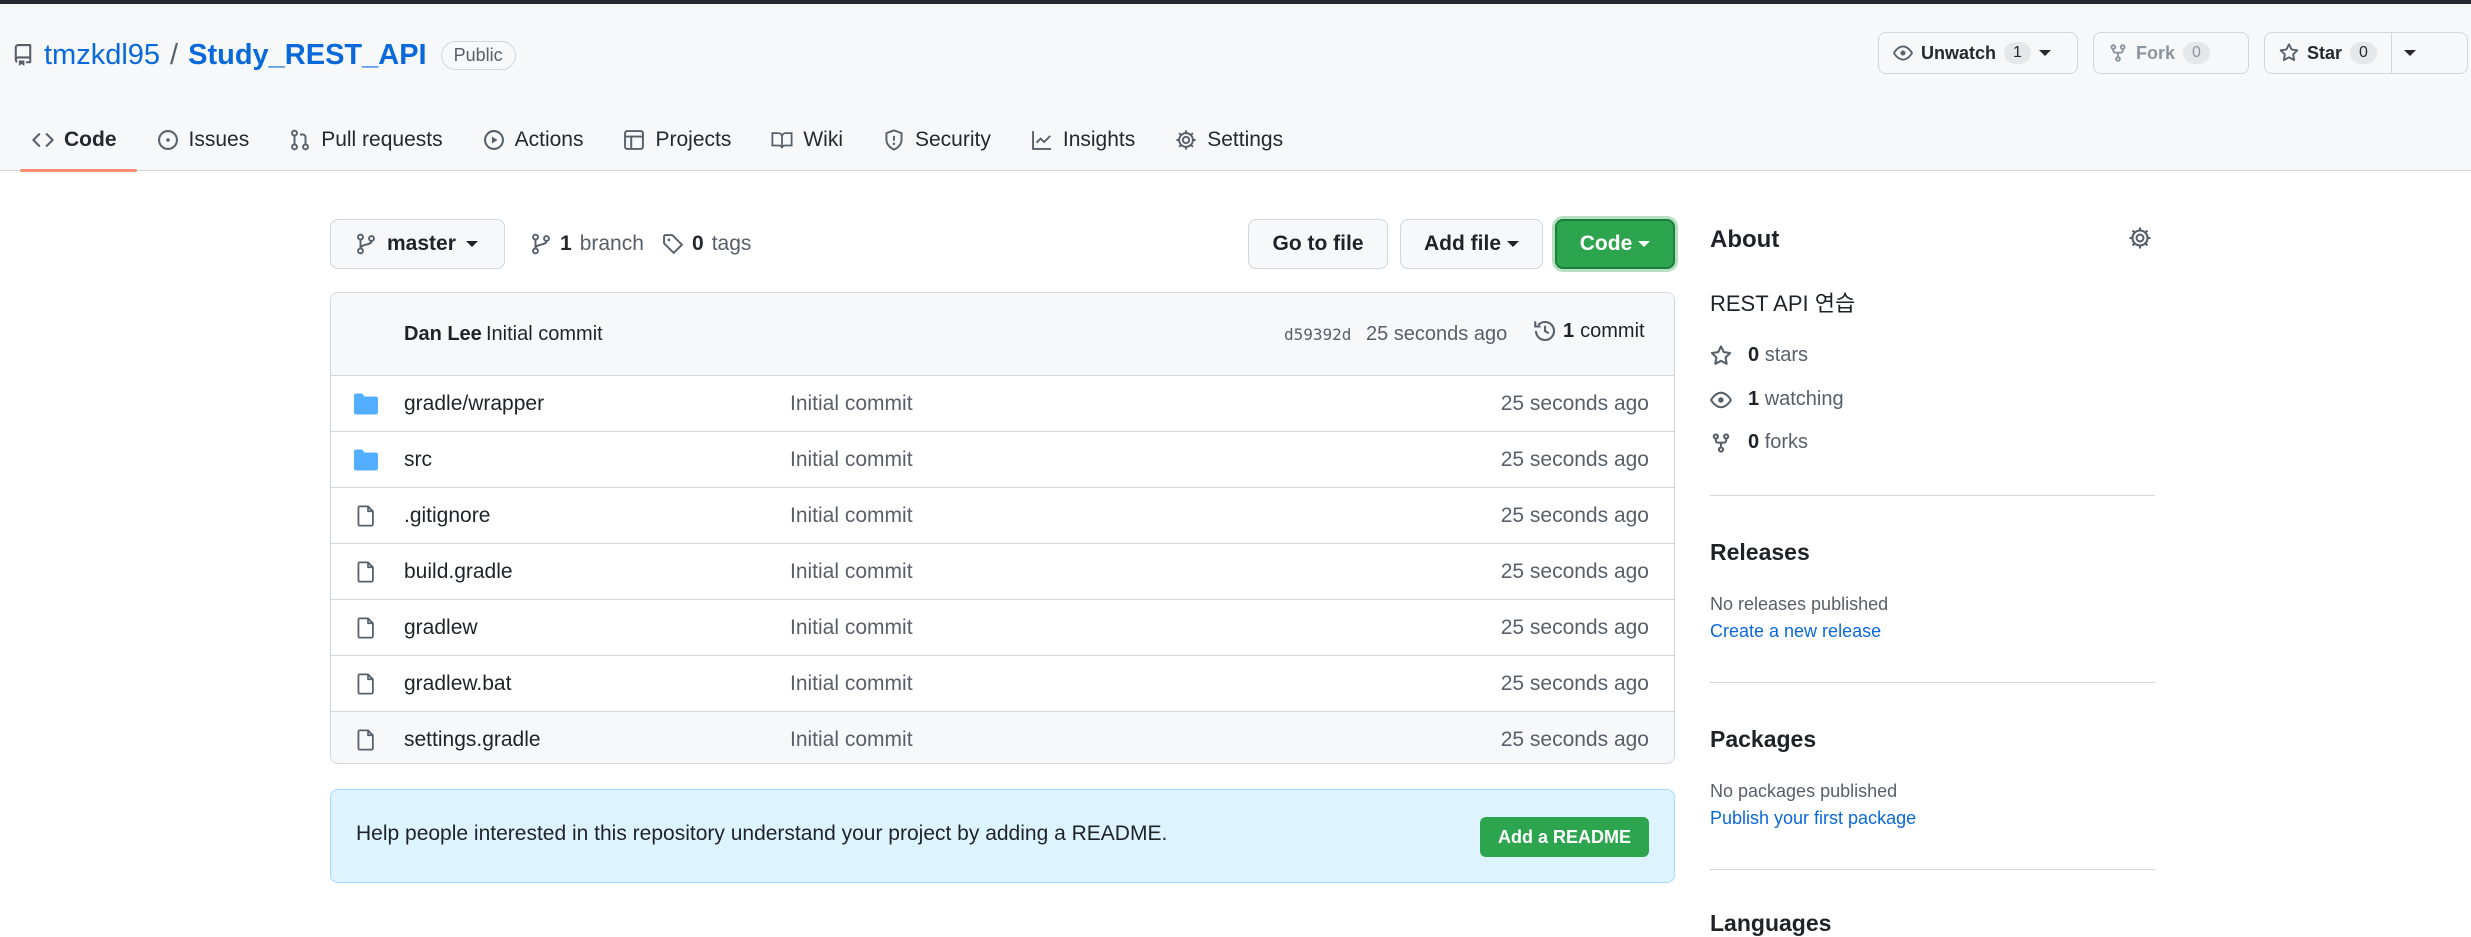 This screenshot has height=937, width=2471. Describe the element at coordinates (1786, 442) in the screenshot. I see `forks-label: forks` at that location.